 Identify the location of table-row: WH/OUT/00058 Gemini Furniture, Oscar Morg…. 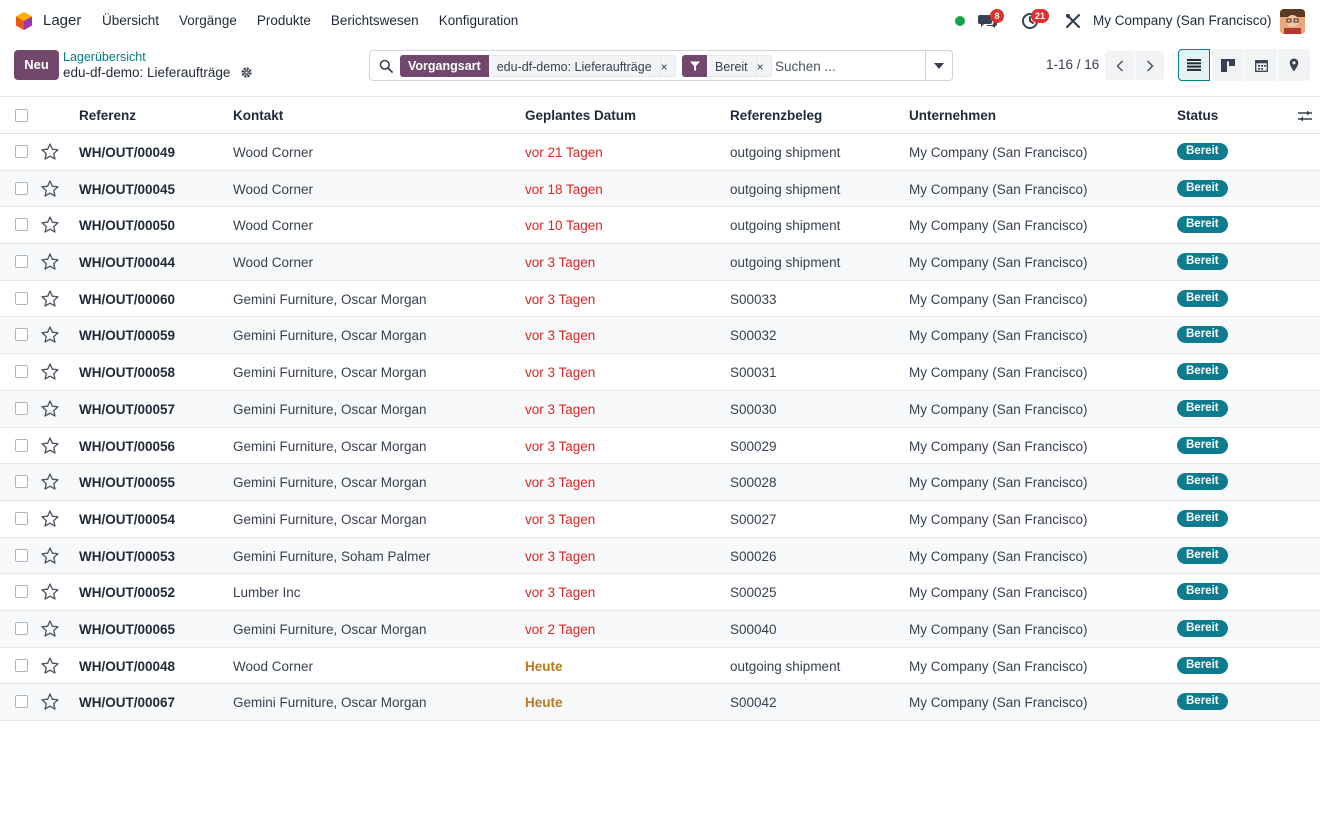
(660, 372).